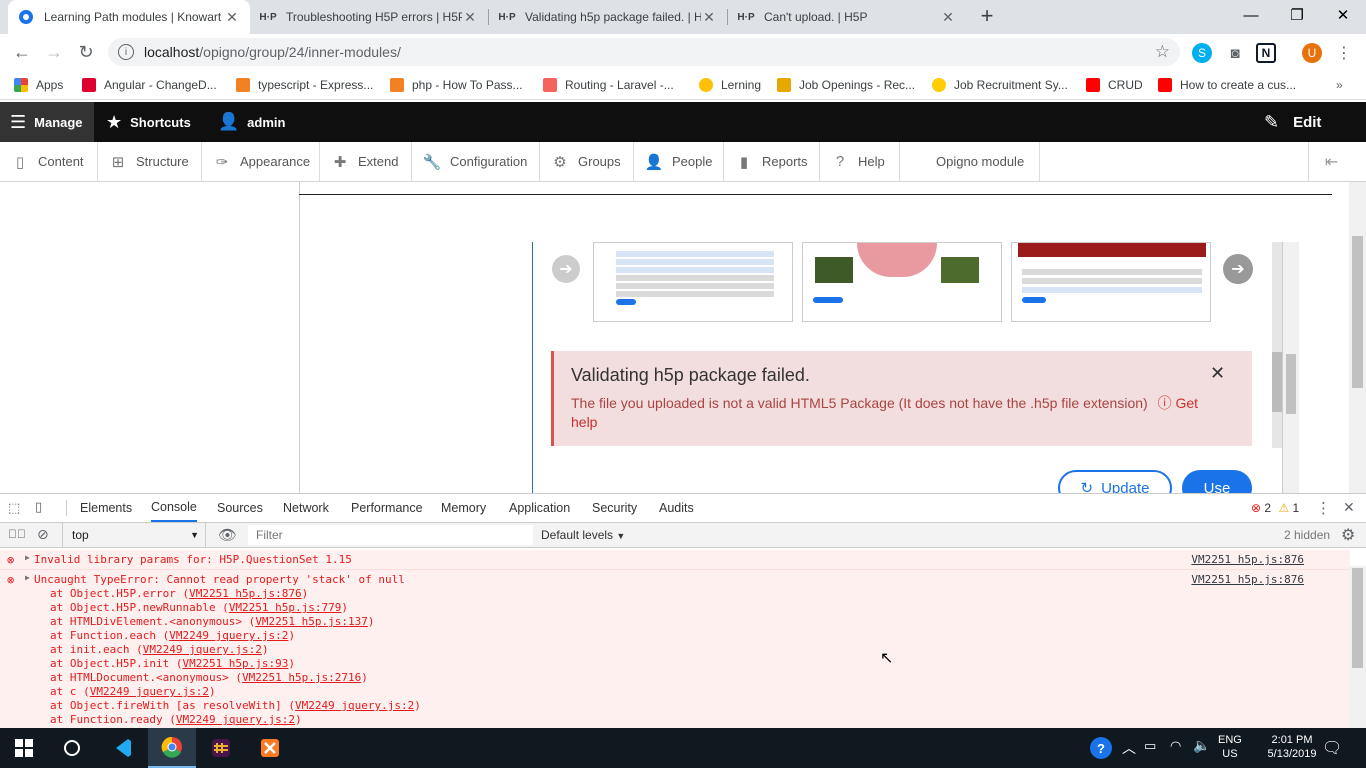 The height and width of the screenshot is (768, 1366). I want to click on wifi-icon: ◠, so click(1175, 746).